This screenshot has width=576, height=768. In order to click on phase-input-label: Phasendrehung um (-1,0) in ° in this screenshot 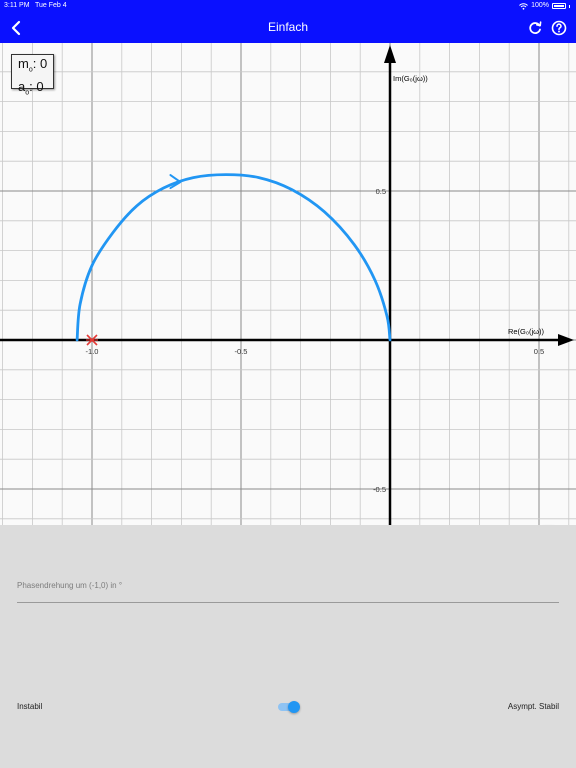, I will do `click(69, 585)`.